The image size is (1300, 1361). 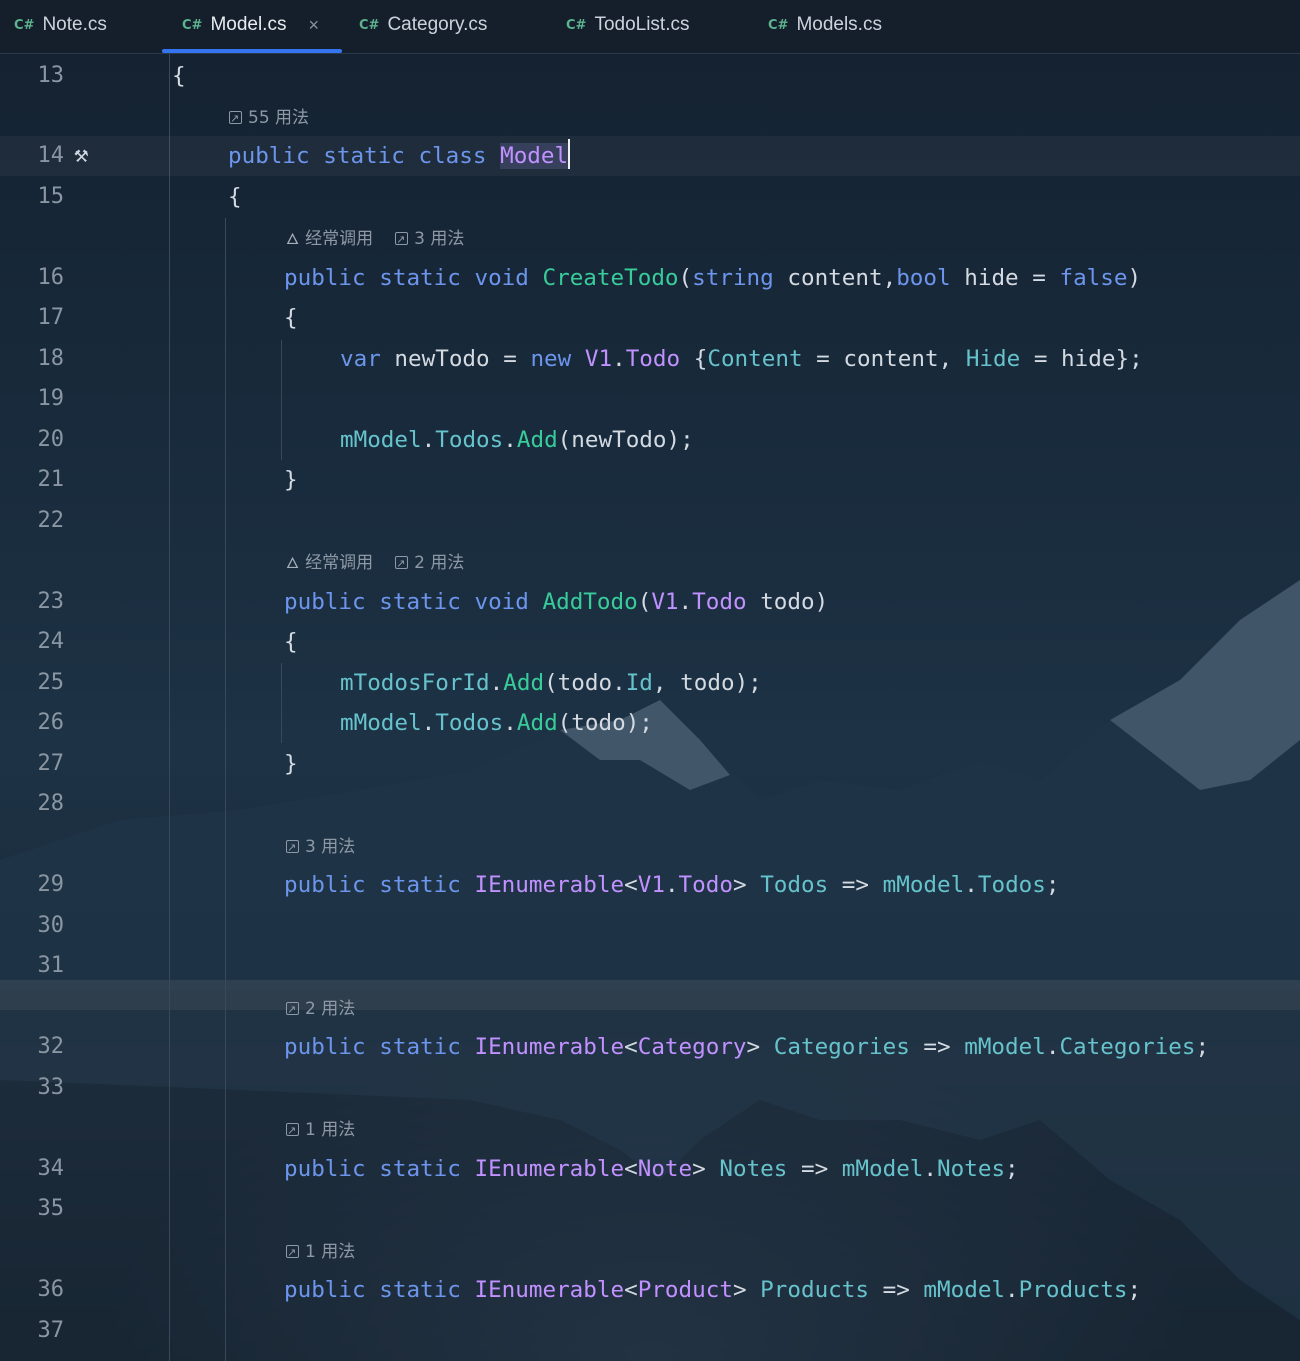 What do you see at coordinates (269, 118) in the screenshot?
I see `usages-hint: 55 用法` at bounding box center [269, 118].